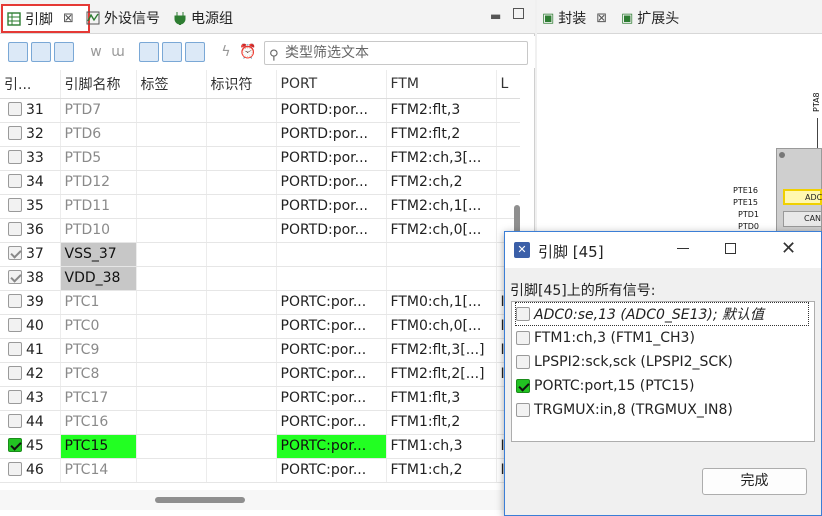 This screenshot has height=516, width=822. I want to click on pad-adc: ADC, so click(802, 197).